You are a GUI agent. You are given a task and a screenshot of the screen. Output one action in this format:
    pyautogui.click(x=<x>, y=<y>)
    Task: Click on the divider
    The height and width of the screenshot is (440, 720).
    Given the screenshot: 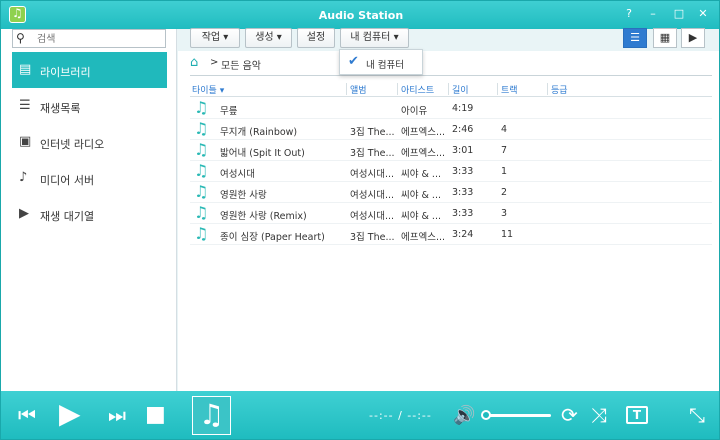 What is the action you would take?
    pyautogui.click(x=451, y=75)
    